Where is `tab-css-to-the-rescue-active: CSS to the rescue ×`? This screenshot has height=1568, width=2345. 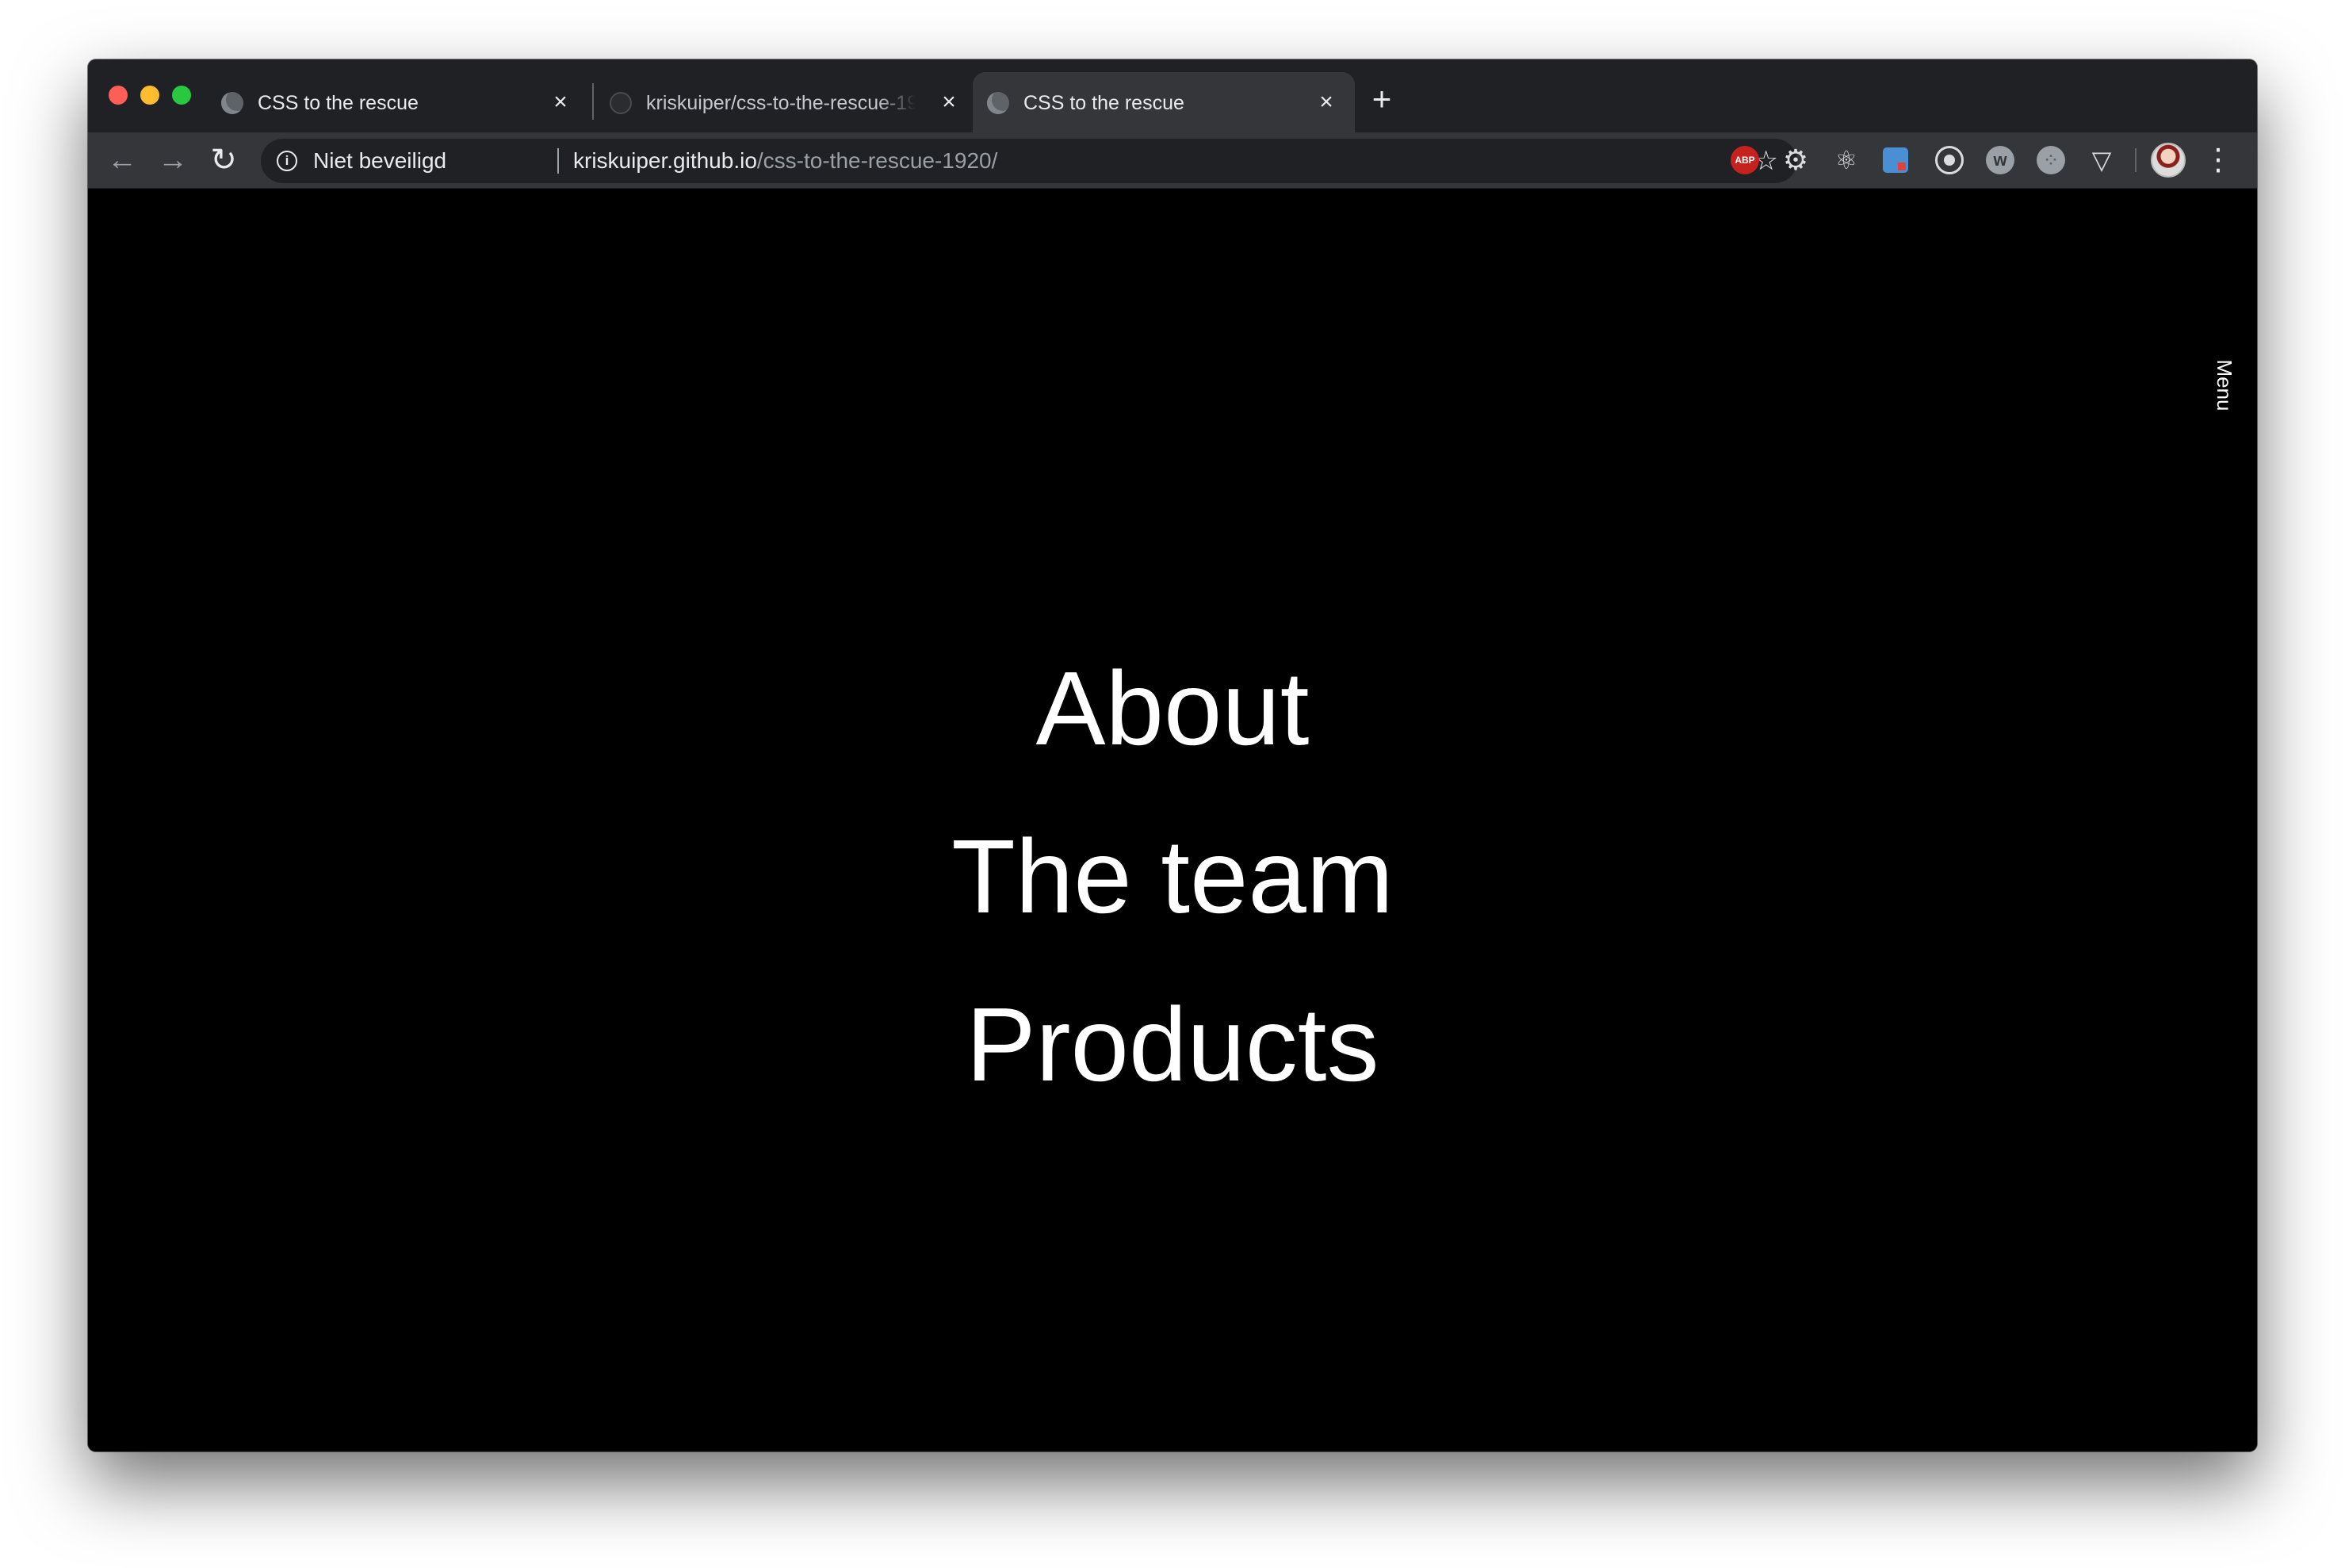 tab-css-to-the-rescue-active: CSS to the rescue × is located at coordinates (1164, 102).